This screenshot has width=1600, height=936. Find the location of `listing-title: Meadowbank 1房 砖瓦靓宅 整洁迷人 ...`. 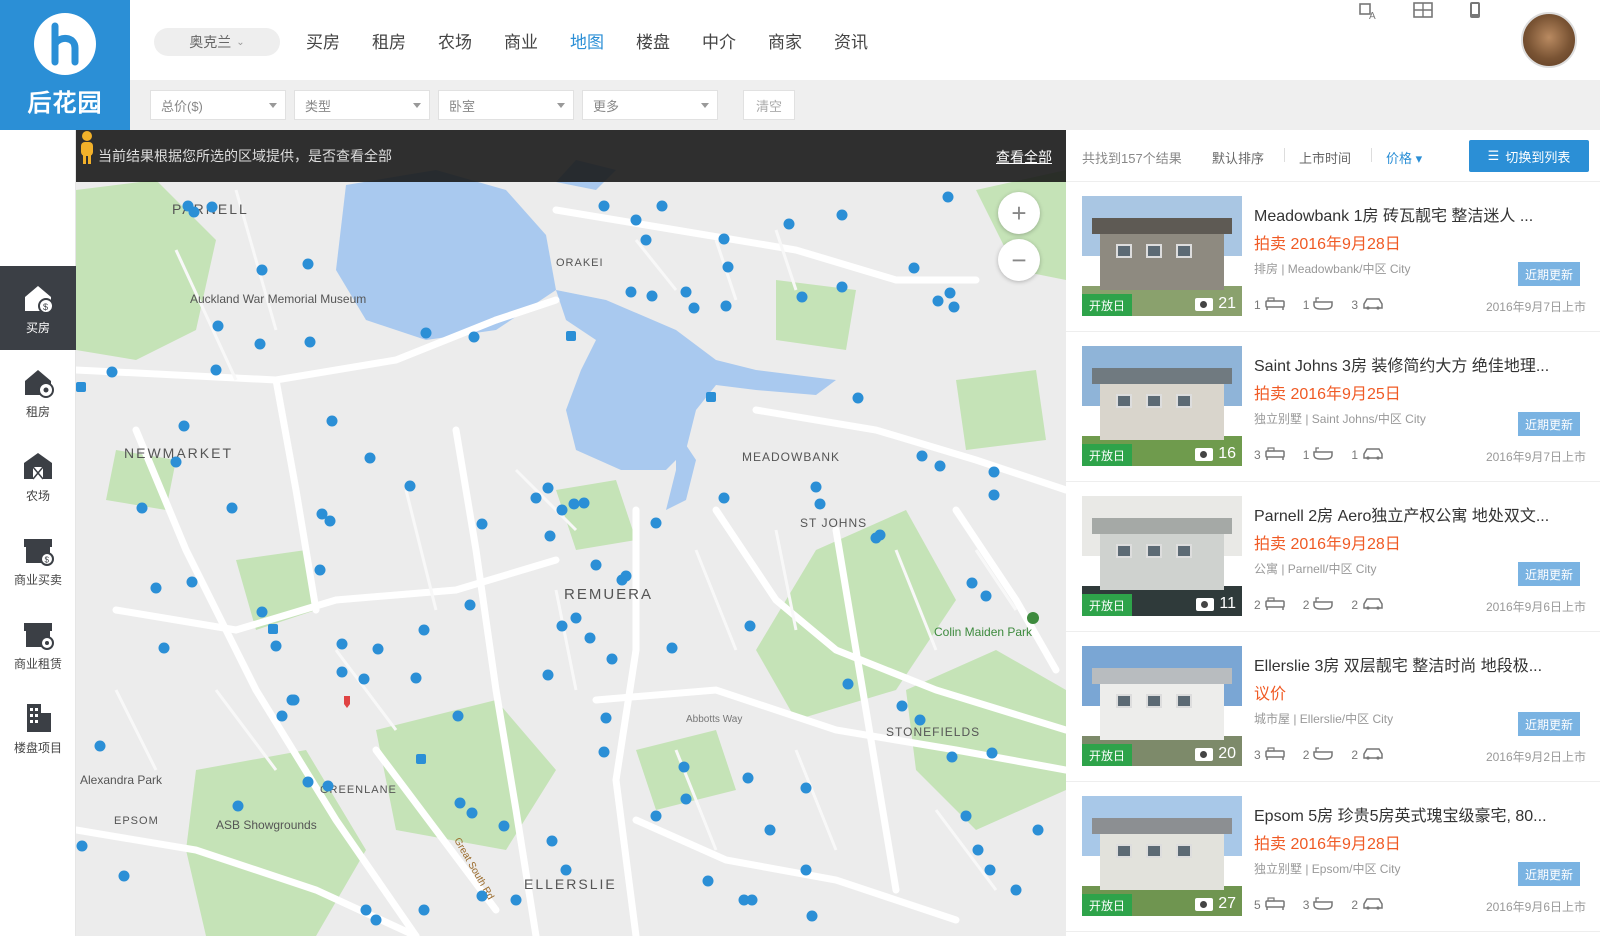

listing-title: Meadowbank 1房 砖瓦靓宅 整洁迷人 ... is located at coordinates (1421, 214).